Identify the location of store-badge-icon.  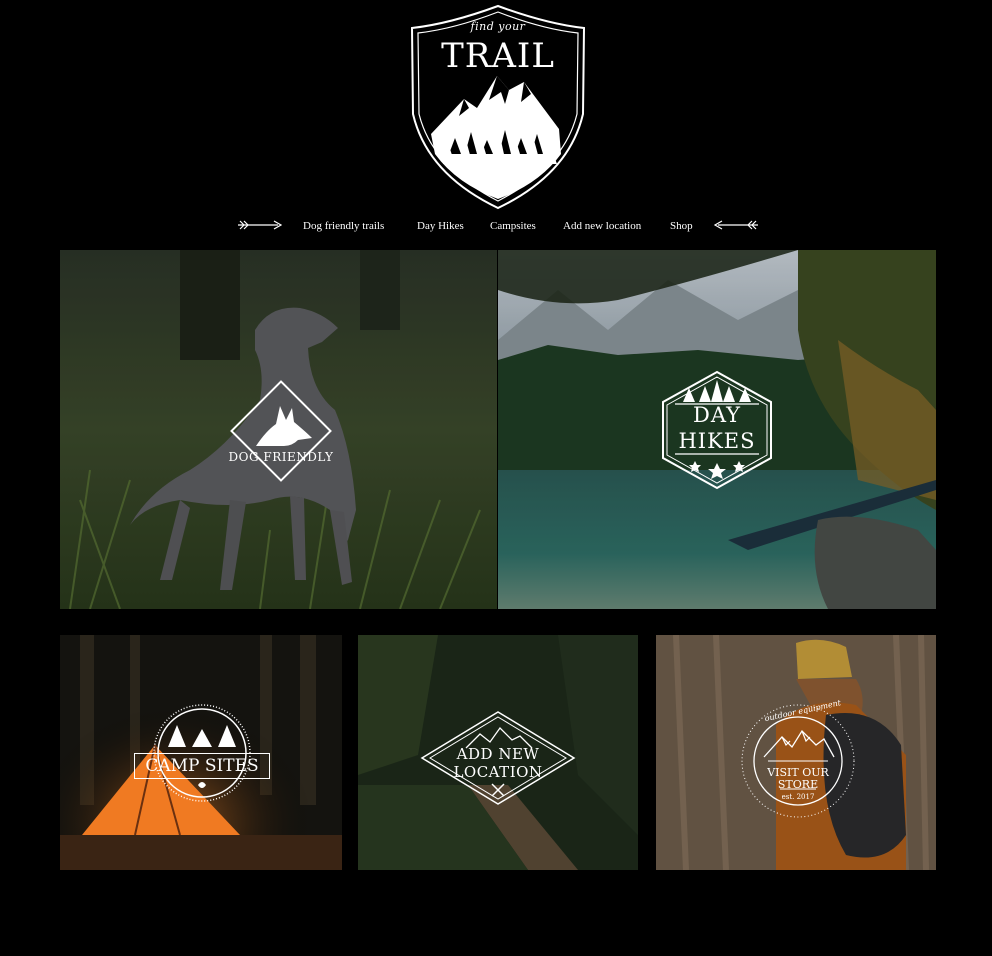
(798, 761).